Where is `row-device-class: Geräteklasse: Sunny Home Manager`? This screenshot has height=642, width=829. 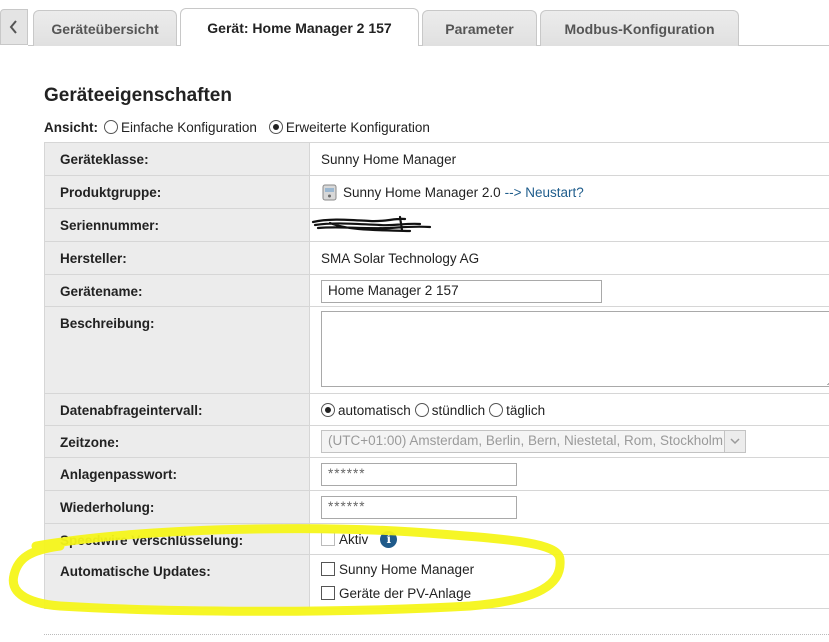 row-device-class: Geräteklasse: Sunny Home Manager is located at coordinates (436, 159).